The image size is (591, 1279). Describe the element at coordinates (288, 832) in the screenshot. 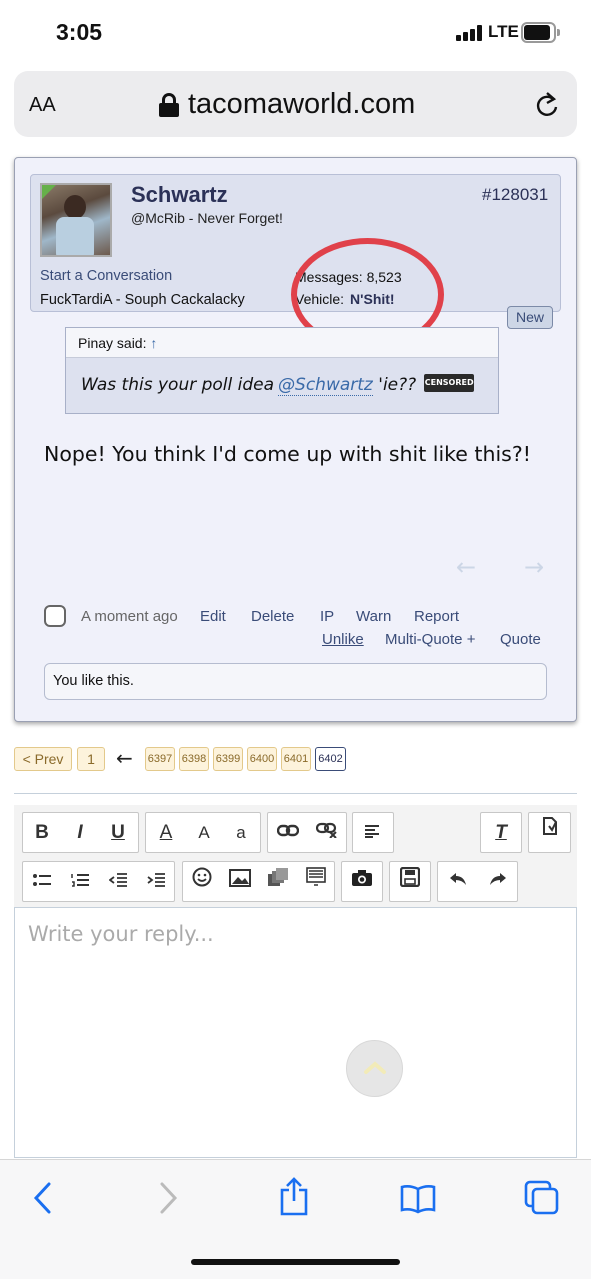

I see `link-icon` at that location.